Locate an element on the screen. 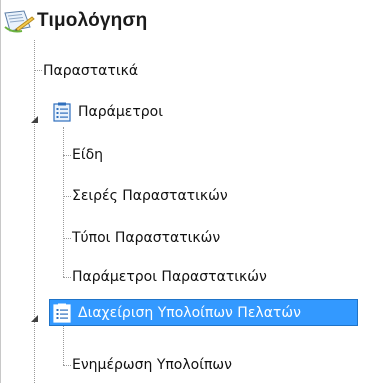 The image size is (382, 383). tree-line-root is located at coordinates (34, 211).